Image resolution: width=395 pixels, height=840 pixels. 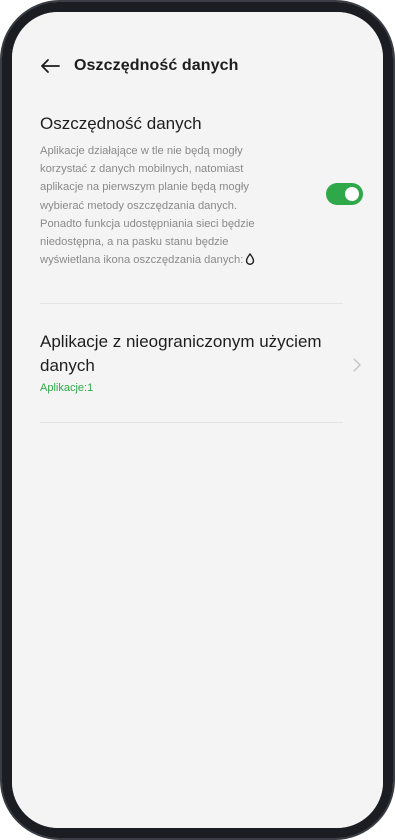 I want to click on page-title: Oszczędność danych, so click(x=156, y=65).